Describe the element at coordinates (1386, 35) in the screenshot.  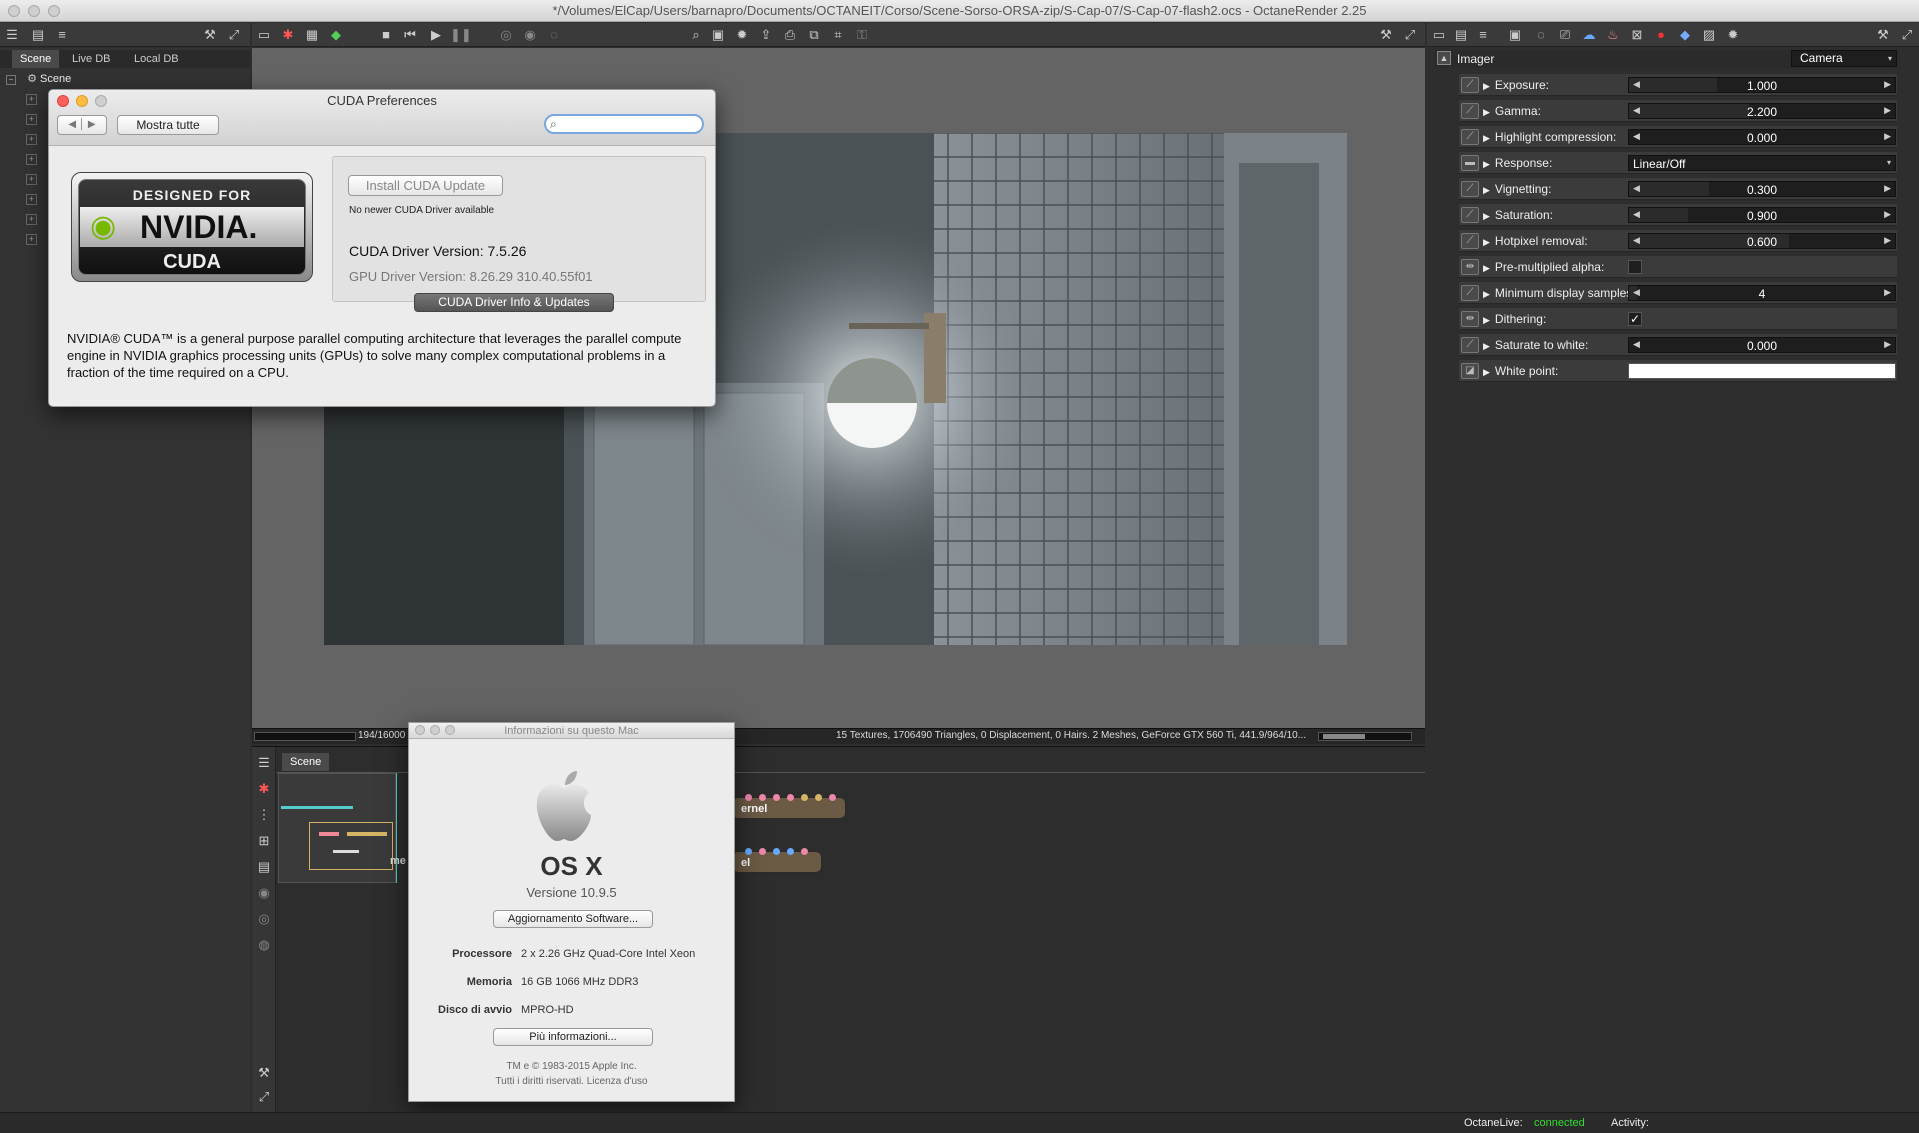
I see `wrench-icon: ⚒` at that location.